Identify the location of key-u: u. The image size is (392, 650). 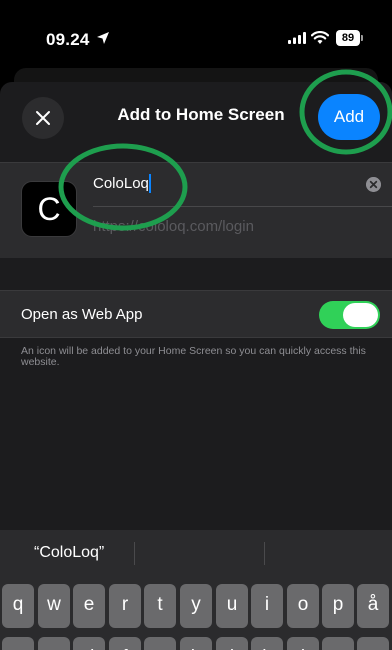
(232, 606).